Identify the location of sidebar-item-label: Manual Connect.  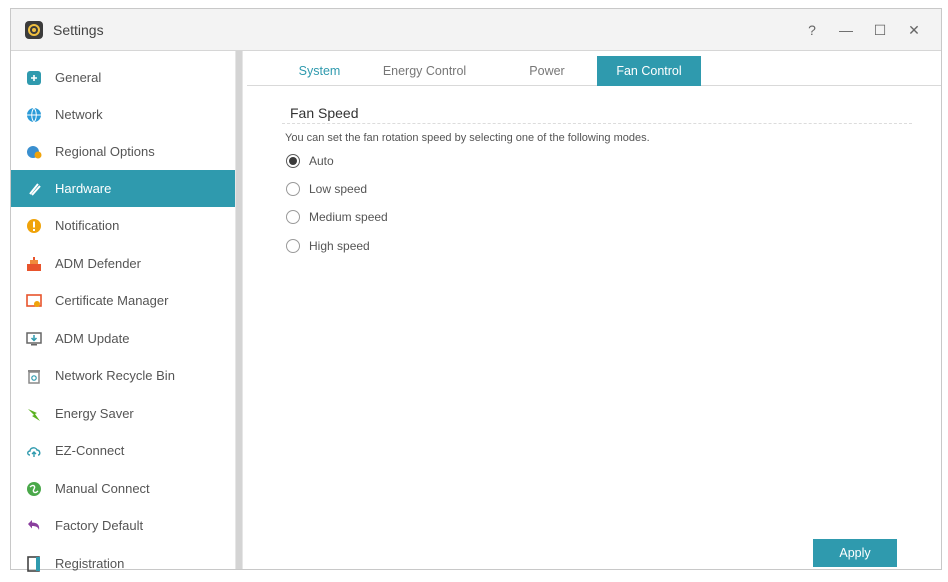
(102, 488).